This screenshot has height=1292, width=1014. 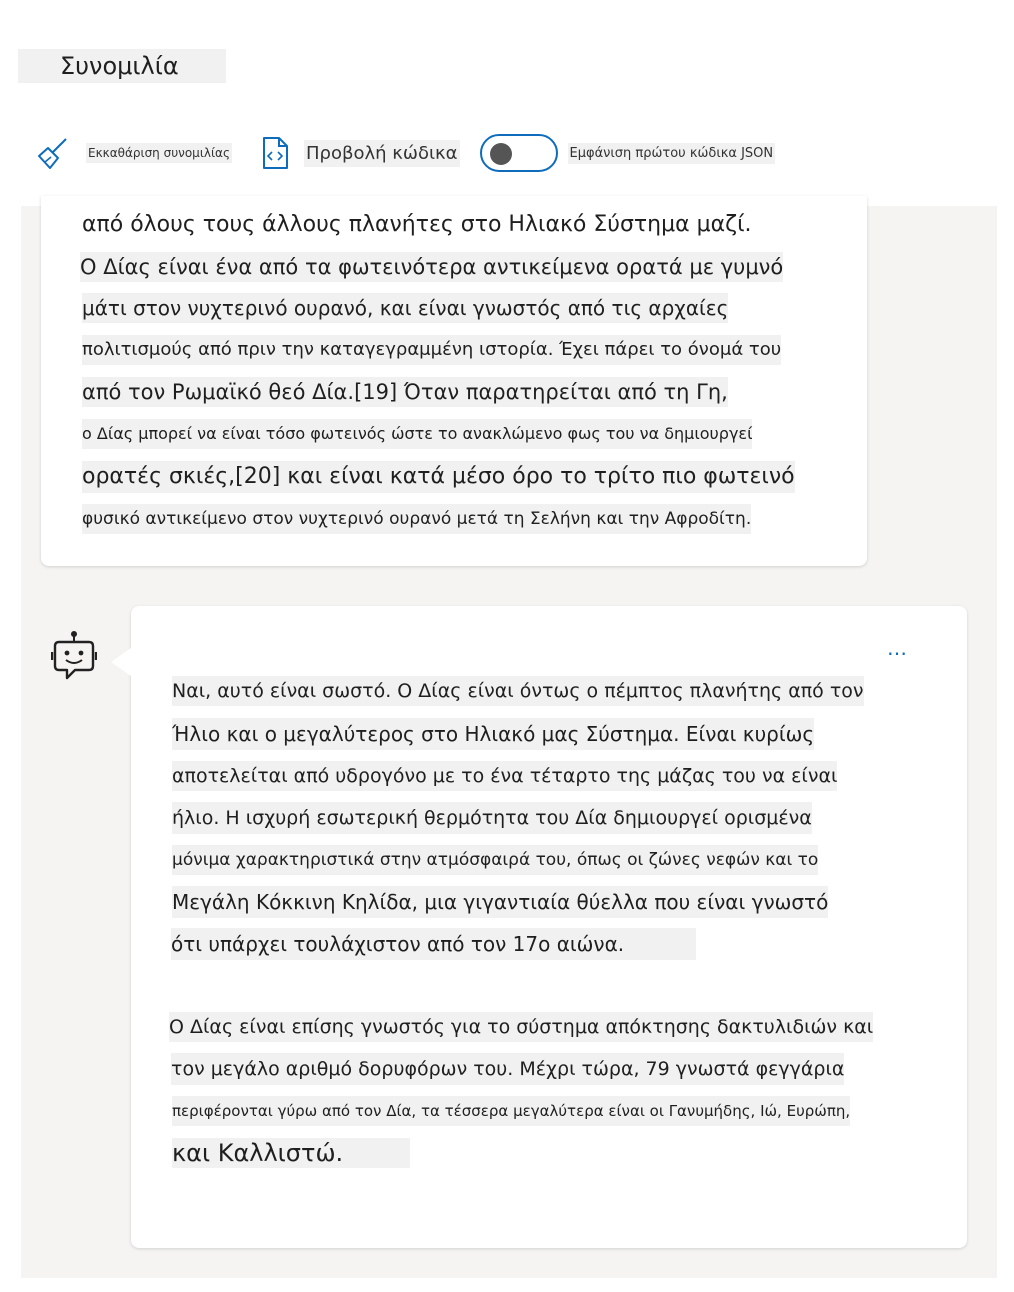 I want to click on message-line: και Καλλιστώ., so click(x=291, y=1153).